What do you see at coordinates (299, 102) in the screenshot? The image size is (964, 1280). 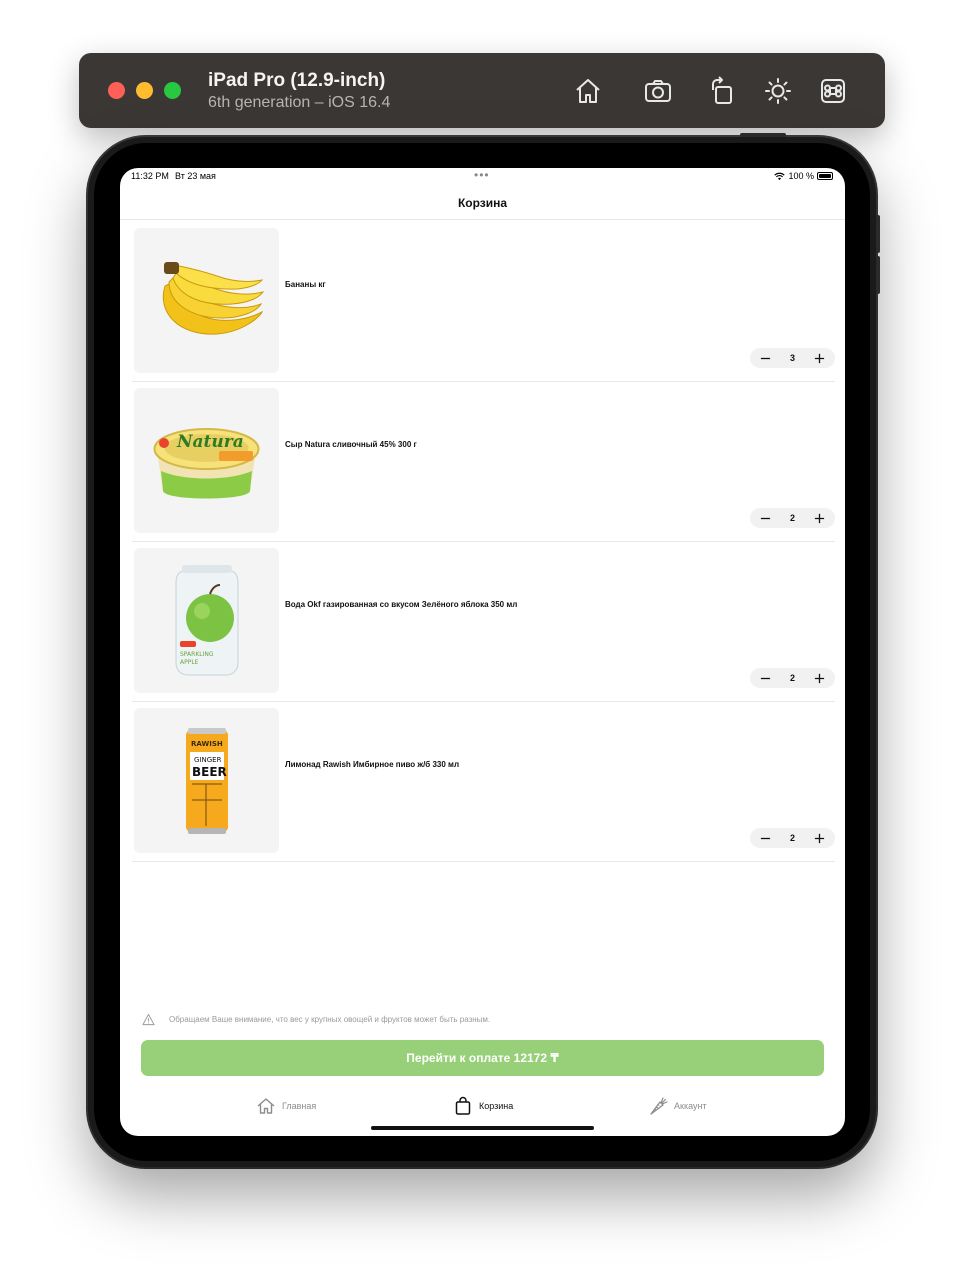 I see `simulator-device-detail: 6th generation – iOS 16.4` at bounding box center [299, 102].